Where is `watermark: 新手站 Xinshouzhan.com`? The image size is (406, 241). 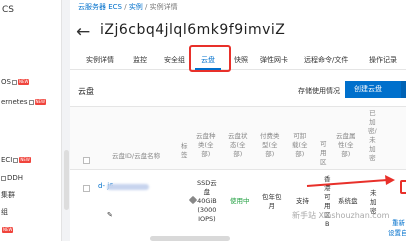
watermark: 新手站 Xinshouzhan.com is located at coordinates (341, 215).